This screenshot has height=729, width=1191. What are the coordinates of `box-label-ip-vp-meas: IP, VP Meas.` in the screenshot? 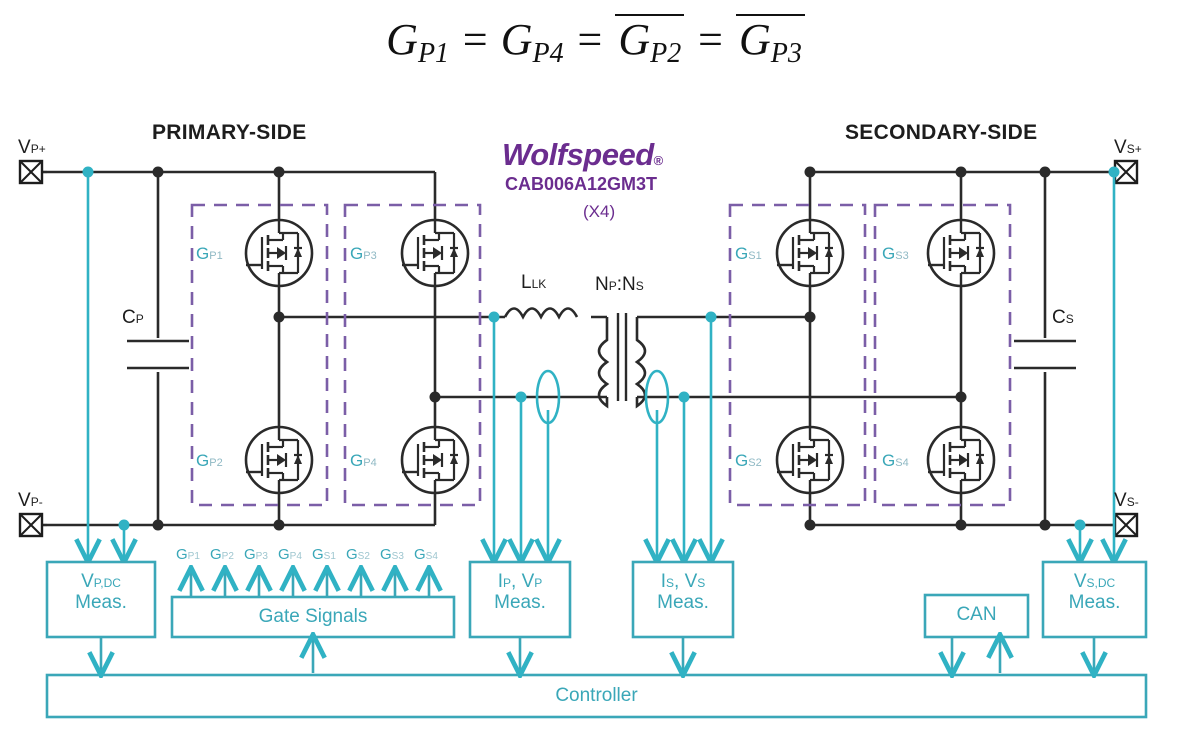 It's located at (520, 592).